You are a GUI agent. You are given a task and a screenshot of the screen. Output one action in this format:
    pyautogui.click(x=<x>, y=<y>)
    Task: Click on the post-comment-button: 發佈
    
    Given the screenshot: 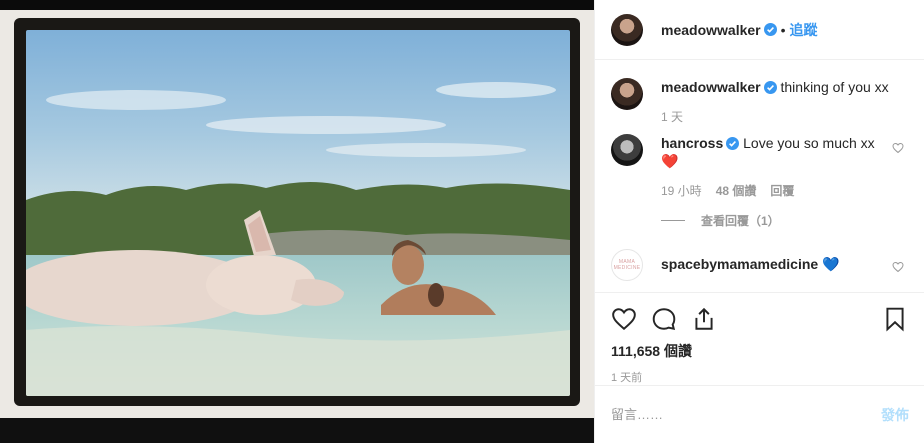 What is the action you would take?
    pyautogui.click(x=895, y=415)
    